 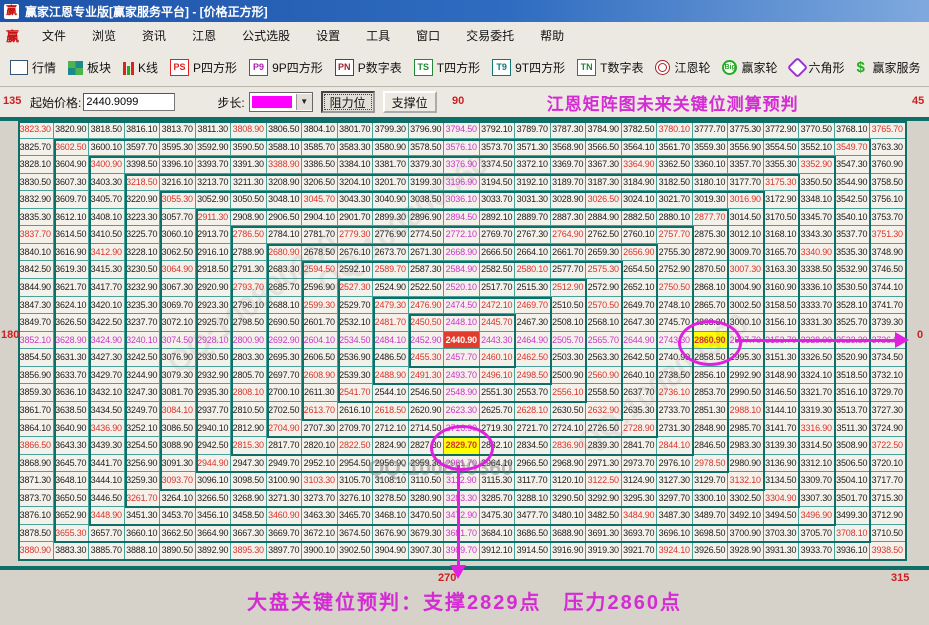 What do you see at coordinates (497, 410) in the screenshot?
I see `matrix-cell: 2625.70` at bounding box center [497, 410].